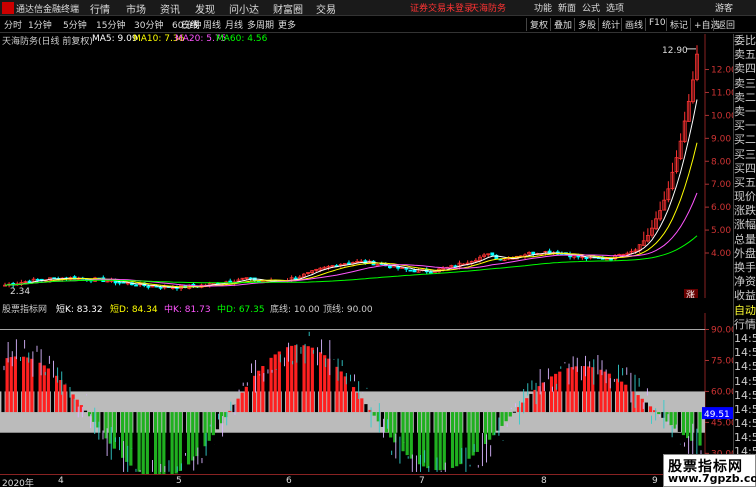  What do you see at coordinates (745, 367) in the screenshot?
I see `quote-row-23: 14:5` at bounding box center [745, 367].